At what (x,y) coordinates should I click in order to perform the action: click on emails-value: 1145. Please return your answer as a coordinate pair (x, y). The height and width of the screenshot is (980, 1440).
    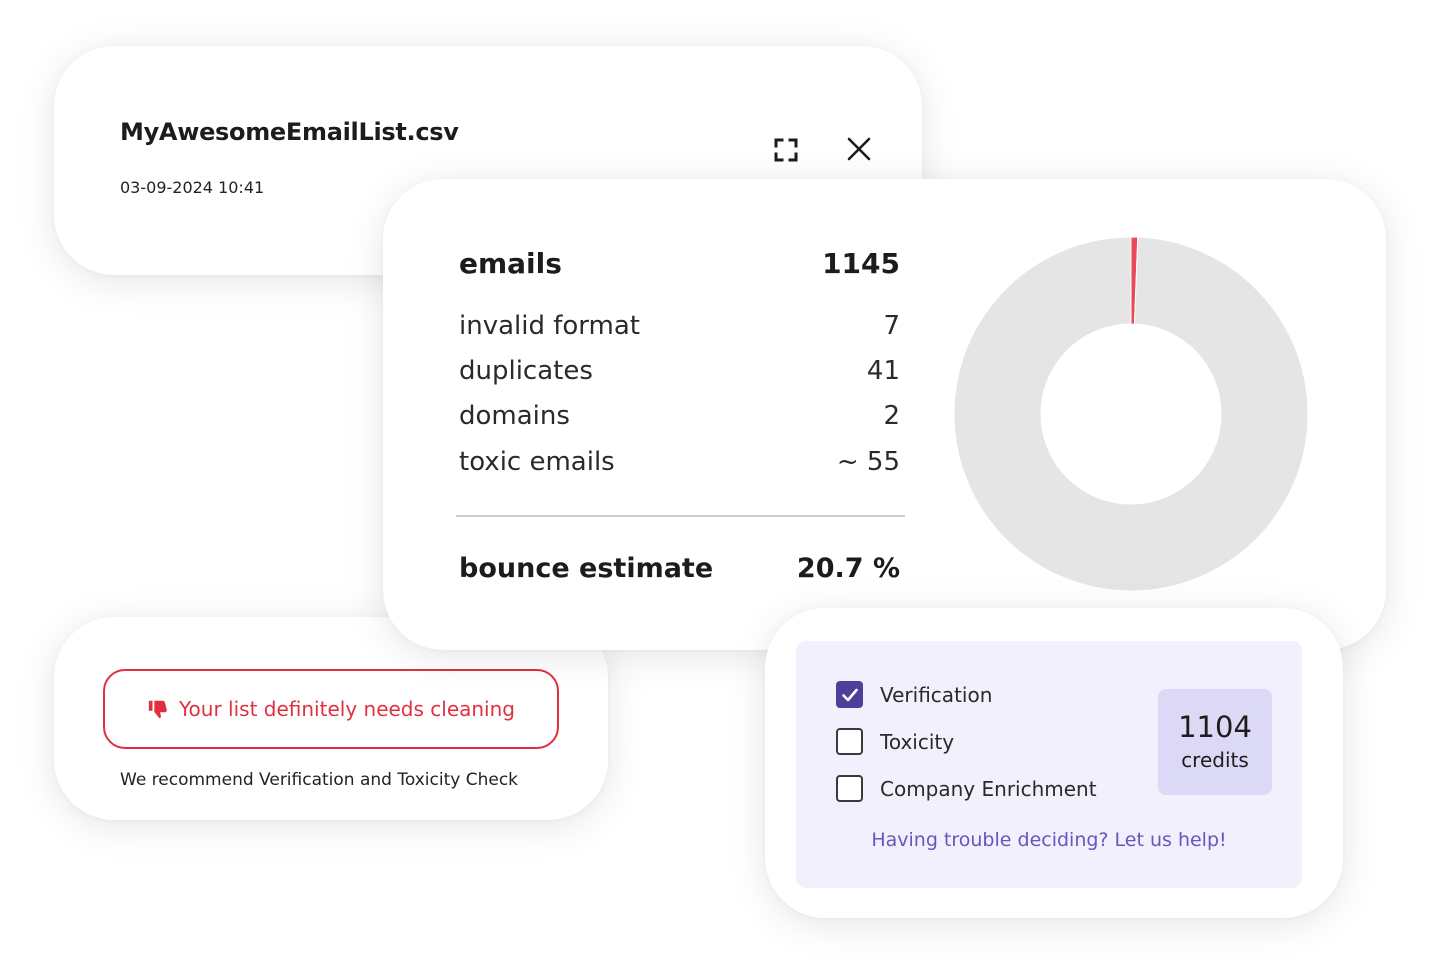
    Looking at the image, I should click on (861, 263).